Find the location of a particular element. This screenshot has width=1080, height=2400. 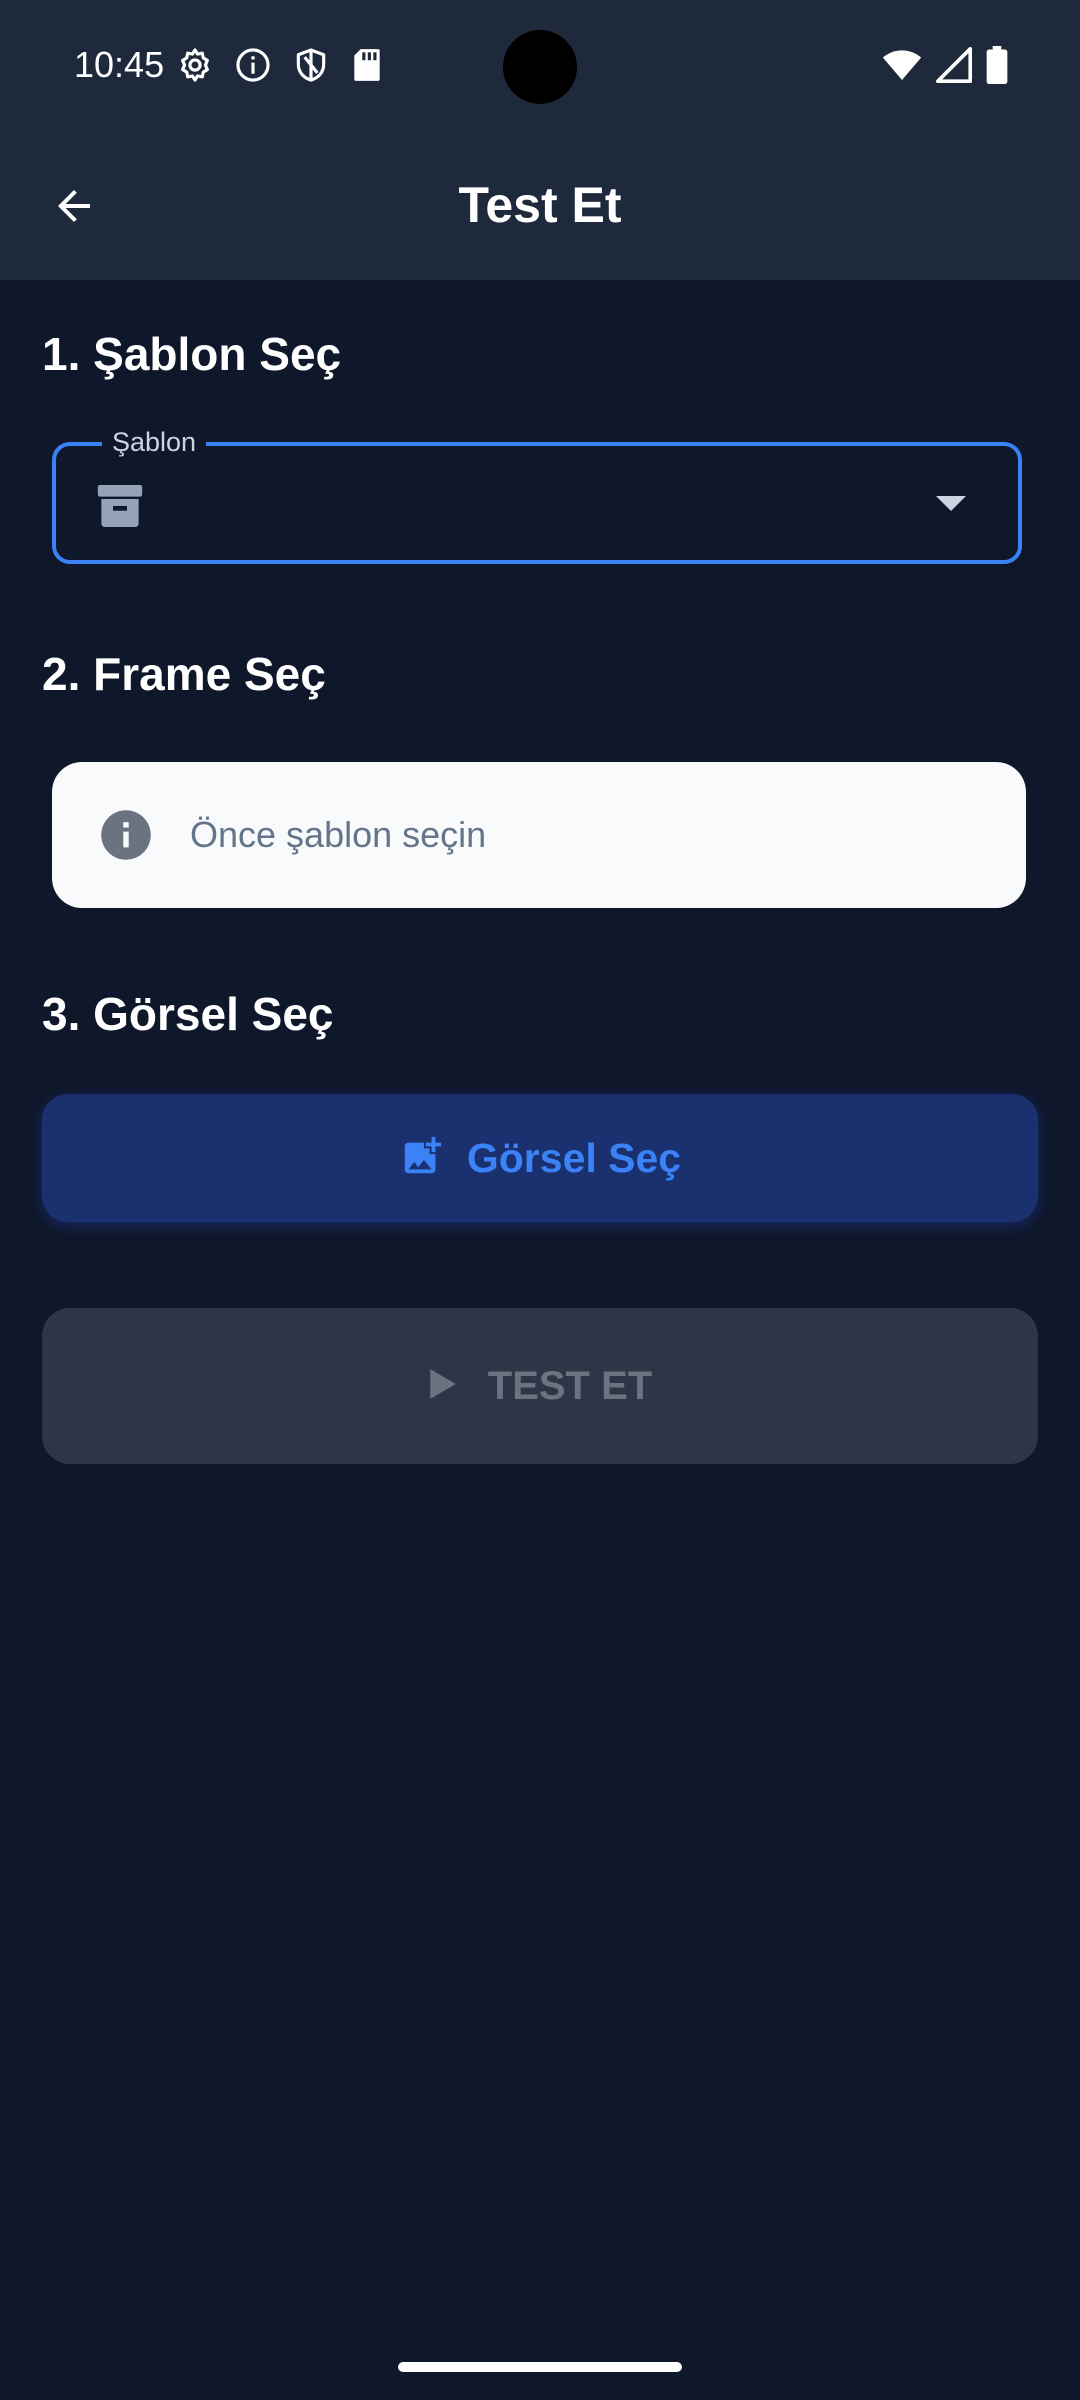

app-bar: Test Et is located at coordinates (540, 205).